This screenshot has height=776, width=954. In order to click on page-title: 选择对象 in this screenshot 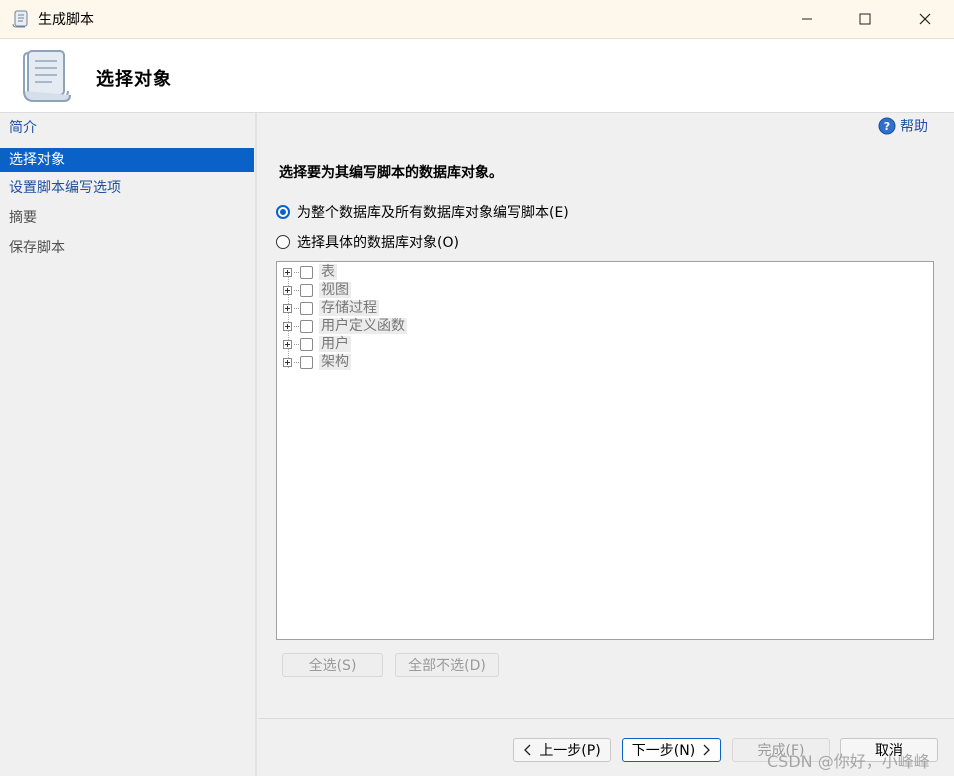, I will do `click(134, 79)`.